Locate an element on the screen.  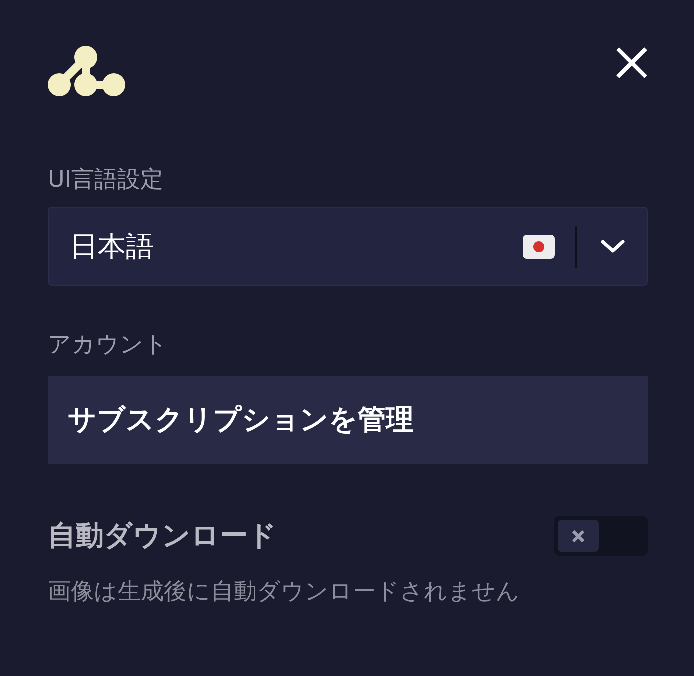
manage-subscription-button: サブスクリプションを管理 is located at coordinates (348, 420).